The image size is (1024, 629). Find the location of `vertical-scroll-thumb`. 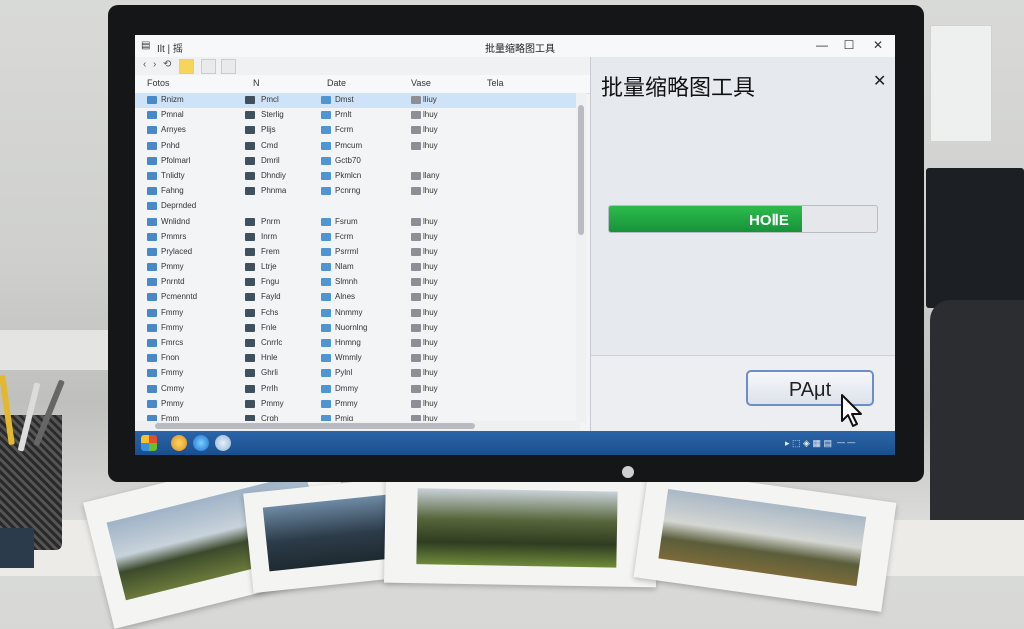

vertical-scroll-thumb is located at coordinates (581, 170).